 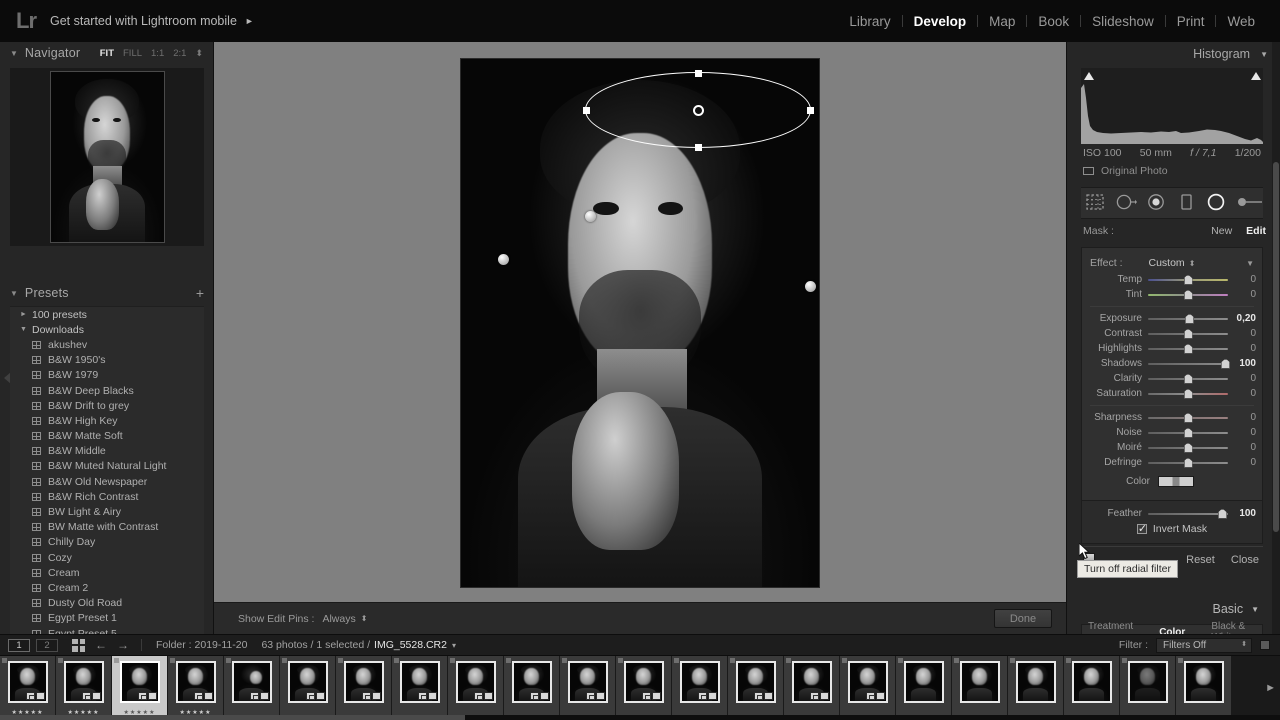 What do you see at coordinates (1221, 231) in the screenshot?
I see `mask-new-button: New` at bounding box center [1221, 231].